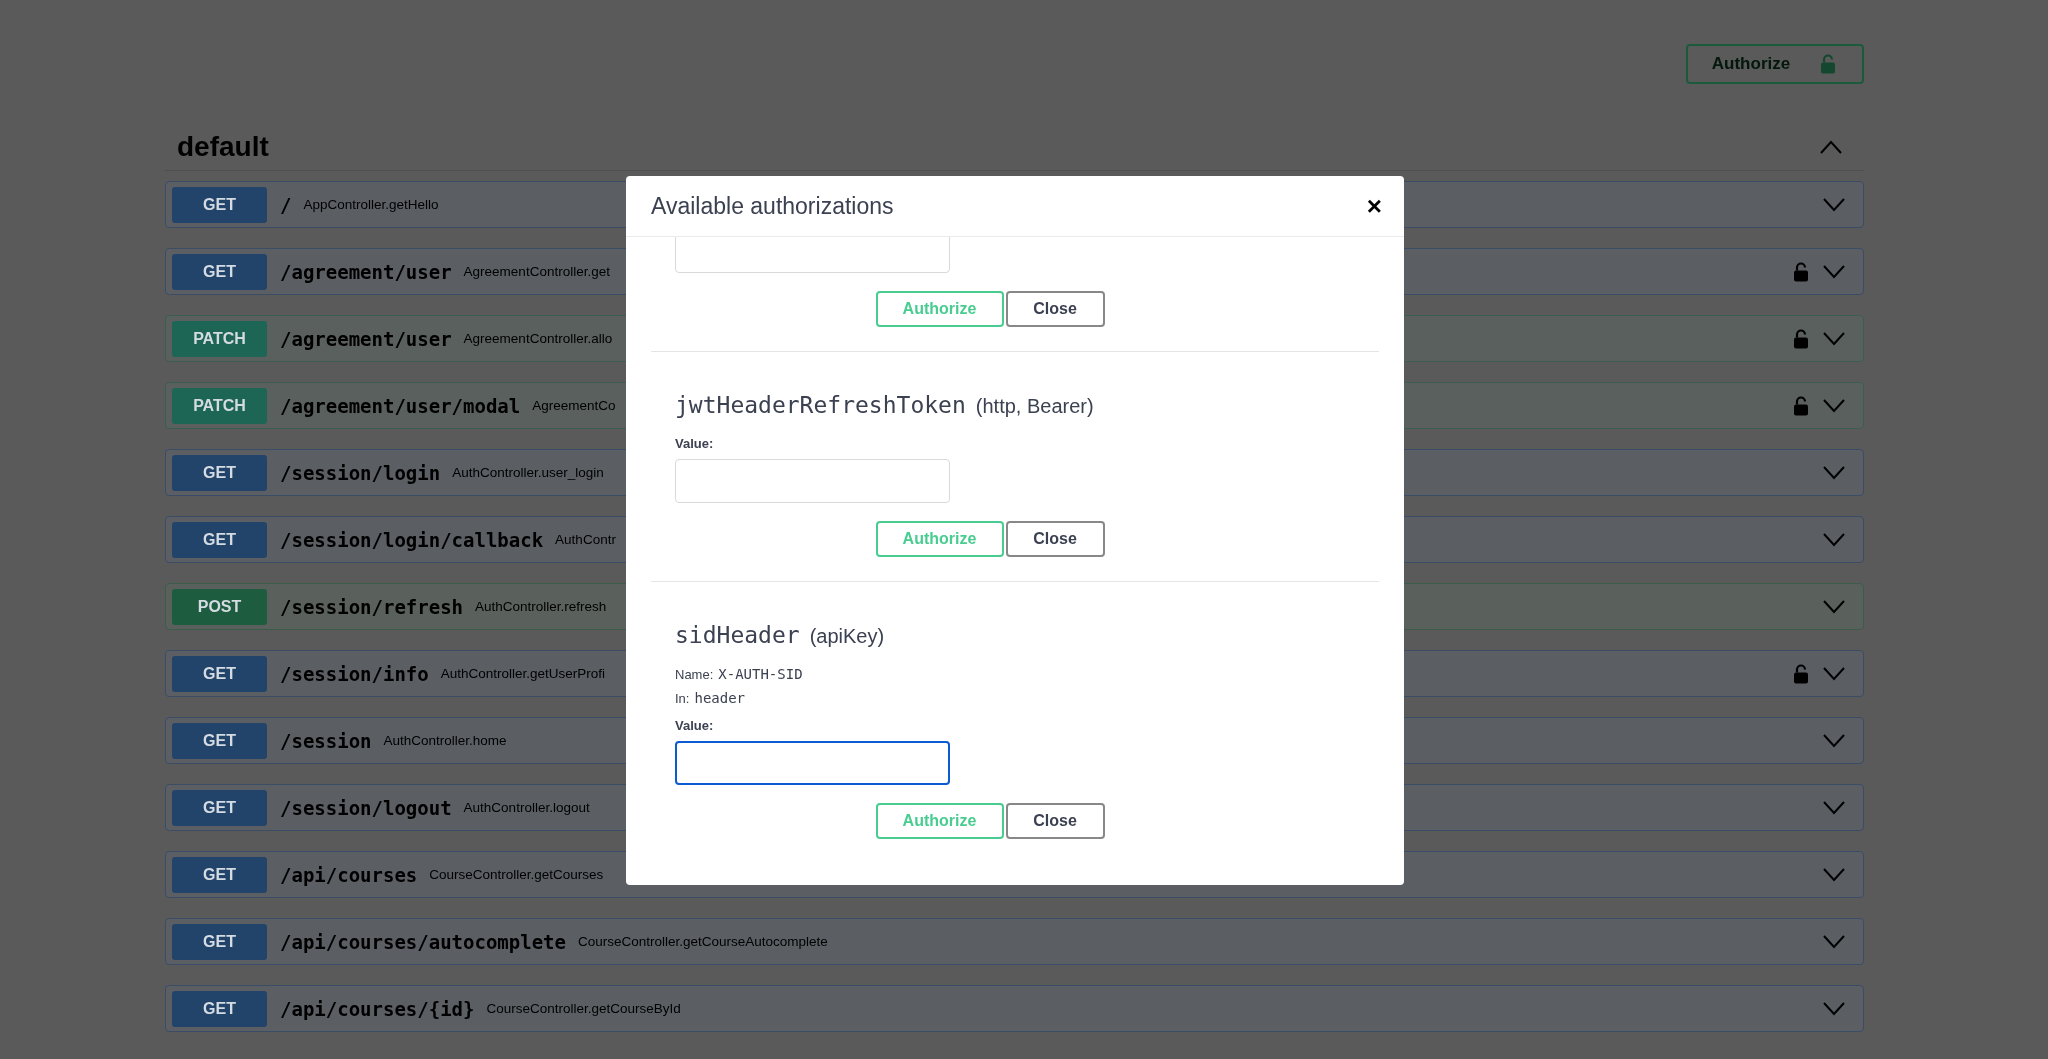  What do you see at coordinates (400, 405) in the screenshot?
I see `endpoint-path: /agreement/user/modal` at bounding box center [400, 405].